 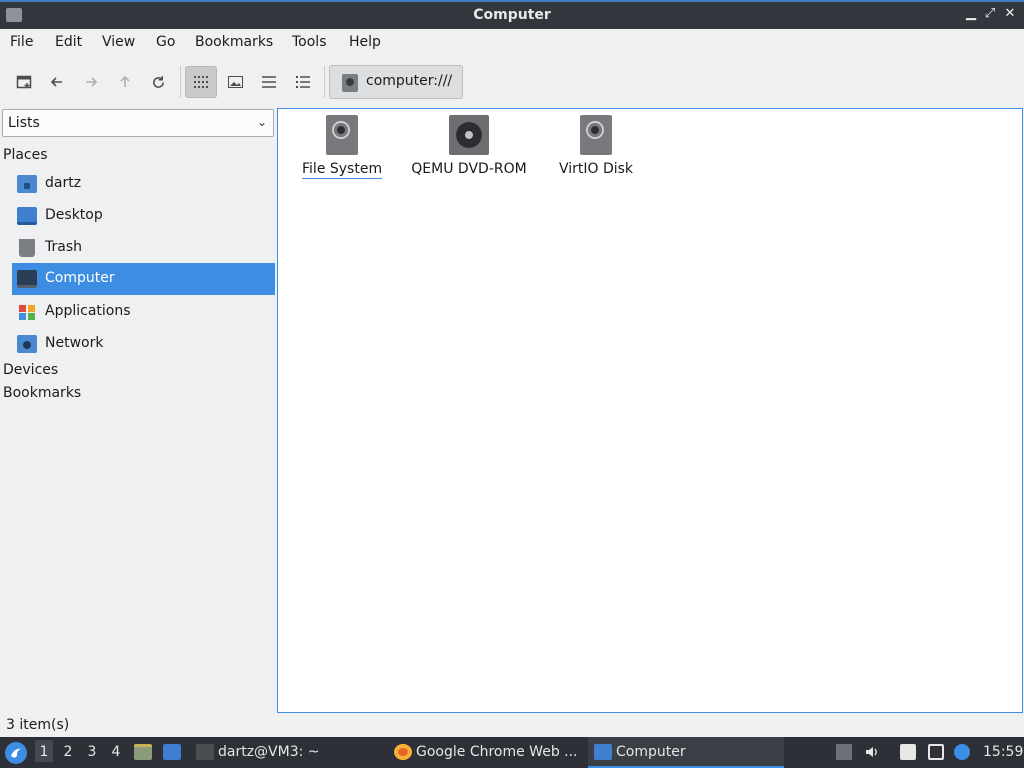 What do you see at coordinates (88, 311) in the screenshot?
I see `sidebar-item-label: Applications` at bounding box center [88, 311].